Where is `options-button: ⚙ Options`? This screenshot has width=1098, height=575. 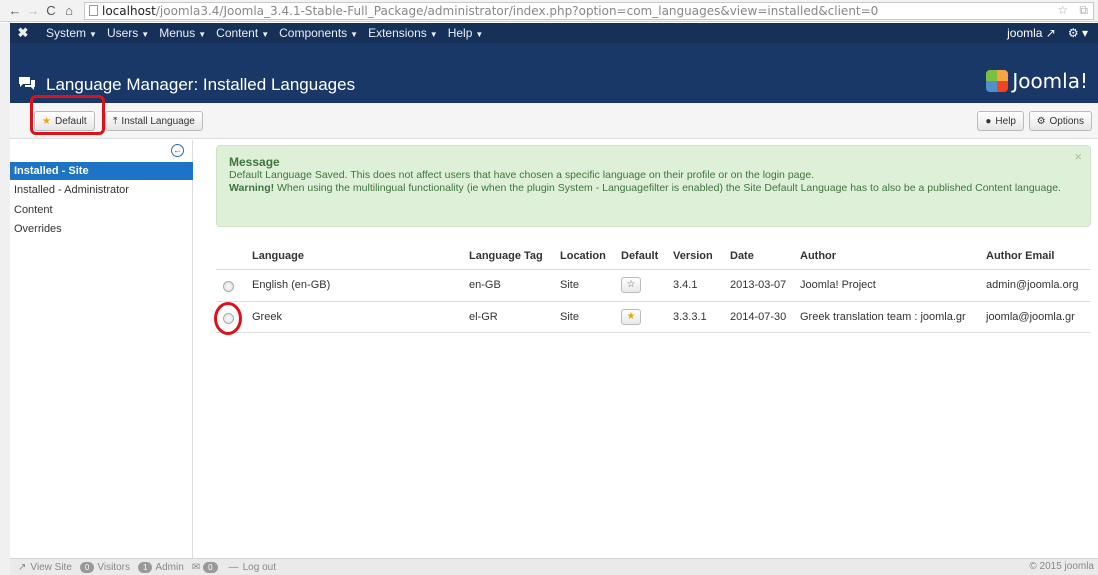
options-button: ⚙ Options is located at coordinates (1060, 121).